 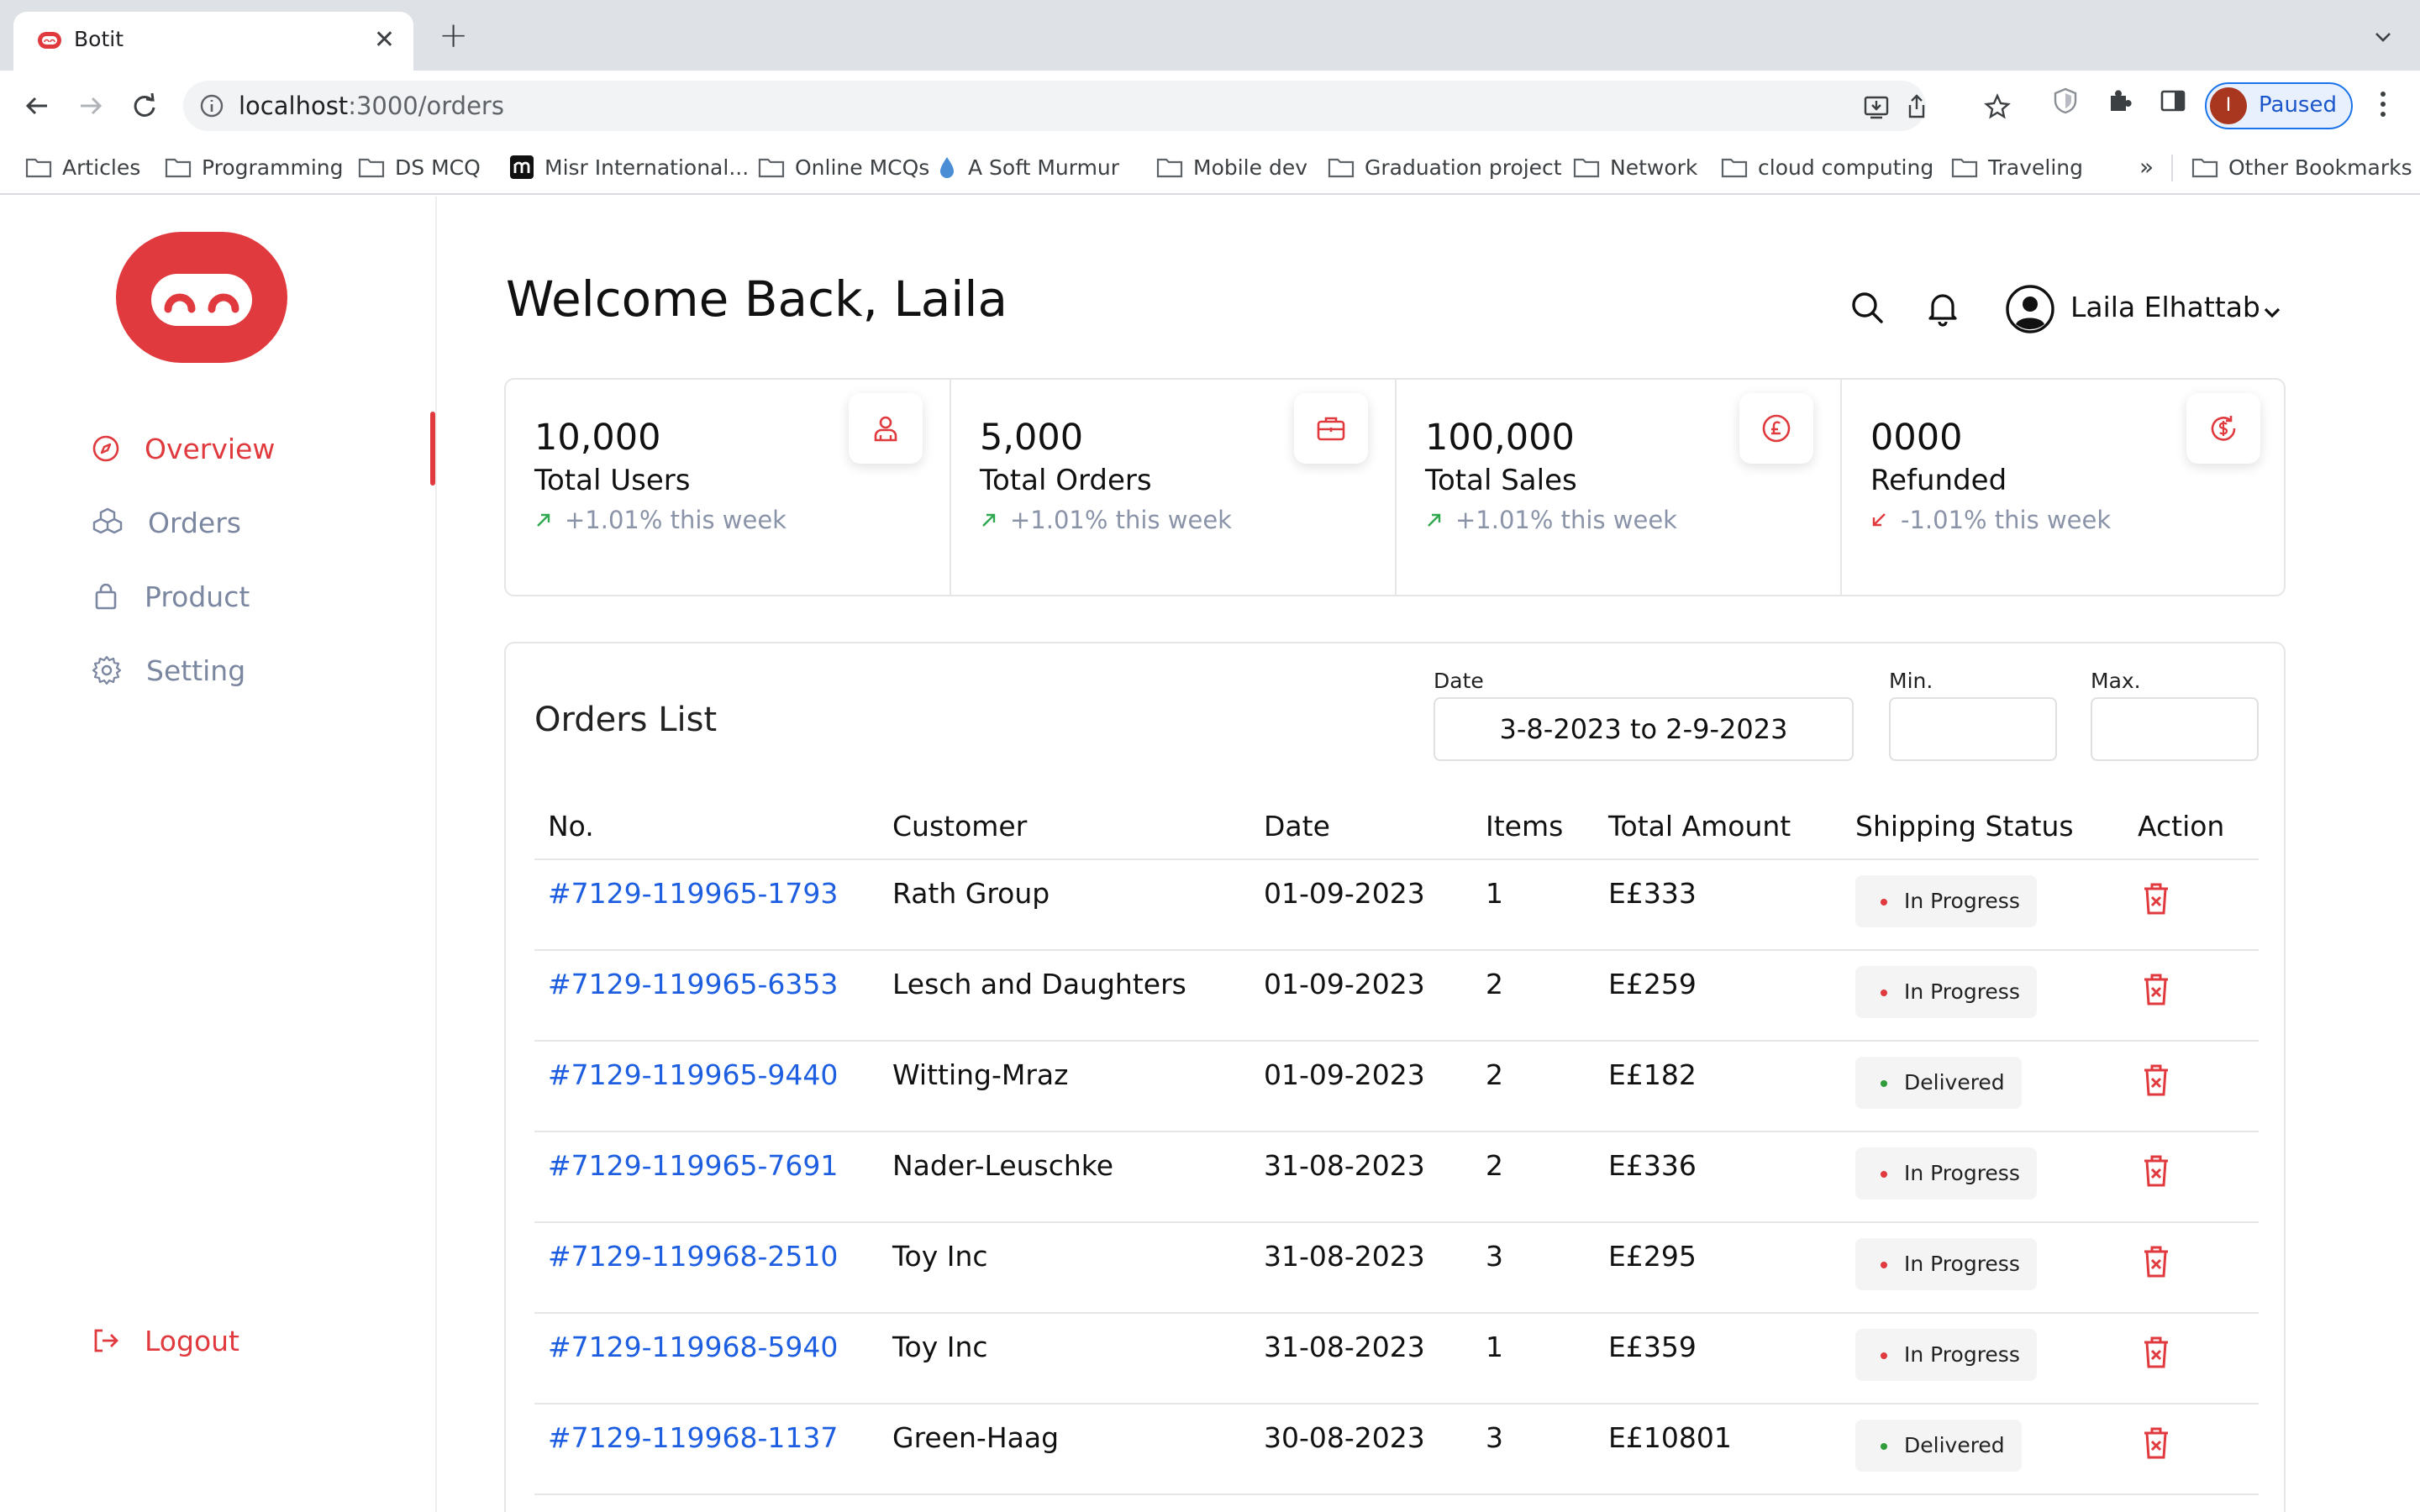 What do you see at coordinates (2030, 309) in the screenshot?
I see `user-avatar-icon` at bounding box center [2030, 309].